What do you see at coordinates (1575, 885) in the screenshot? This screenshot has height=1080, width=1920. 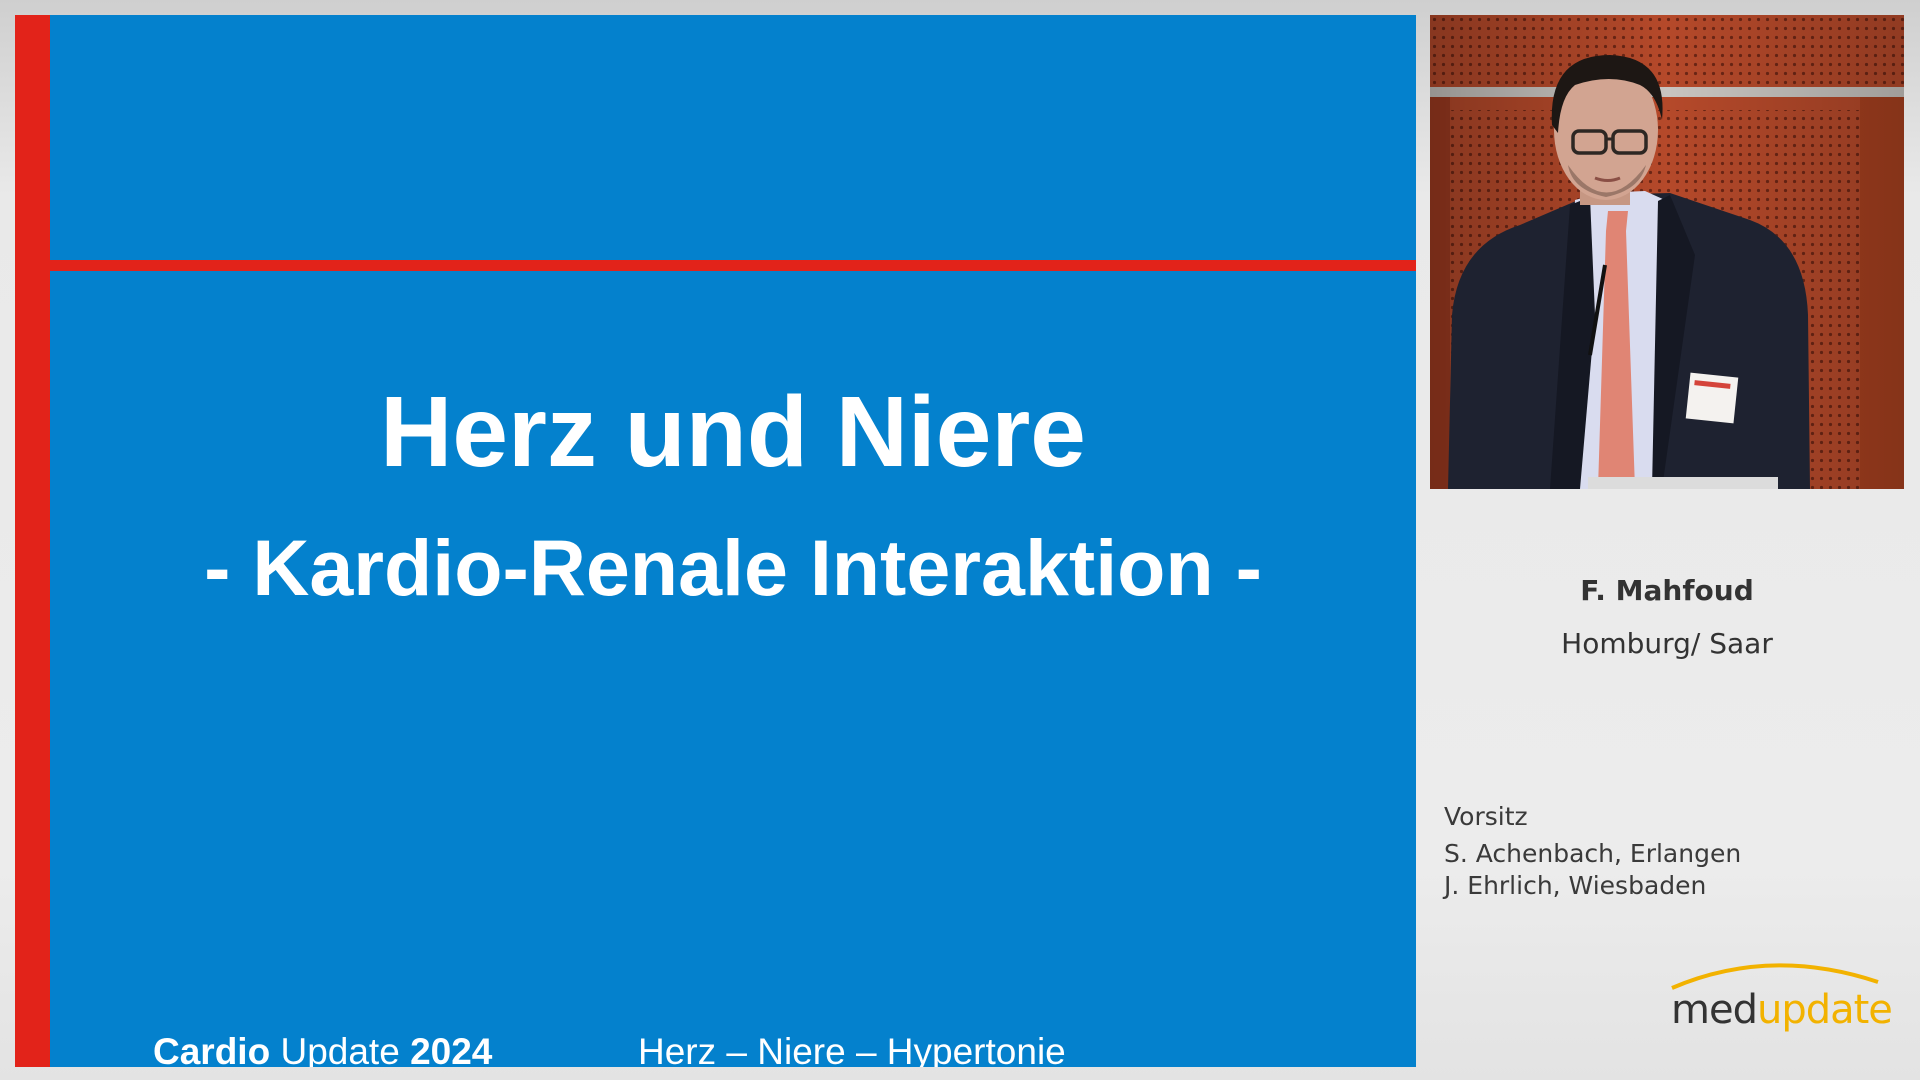 I see `chair-member: J. Ehrlich, Wiesbaden` at bounding box center [1575, 885].